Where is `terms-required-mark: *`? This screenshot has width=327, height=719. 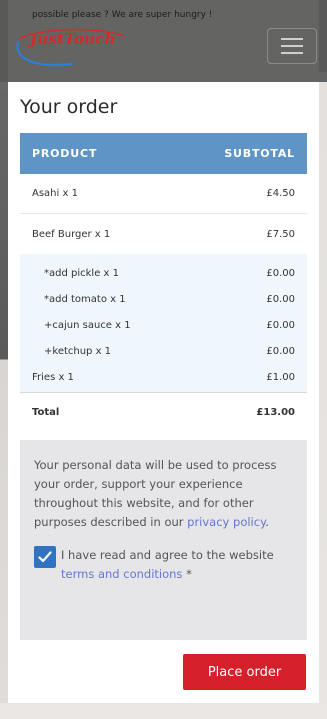
terms-required-mark: * is located at coordinates (187, 574).